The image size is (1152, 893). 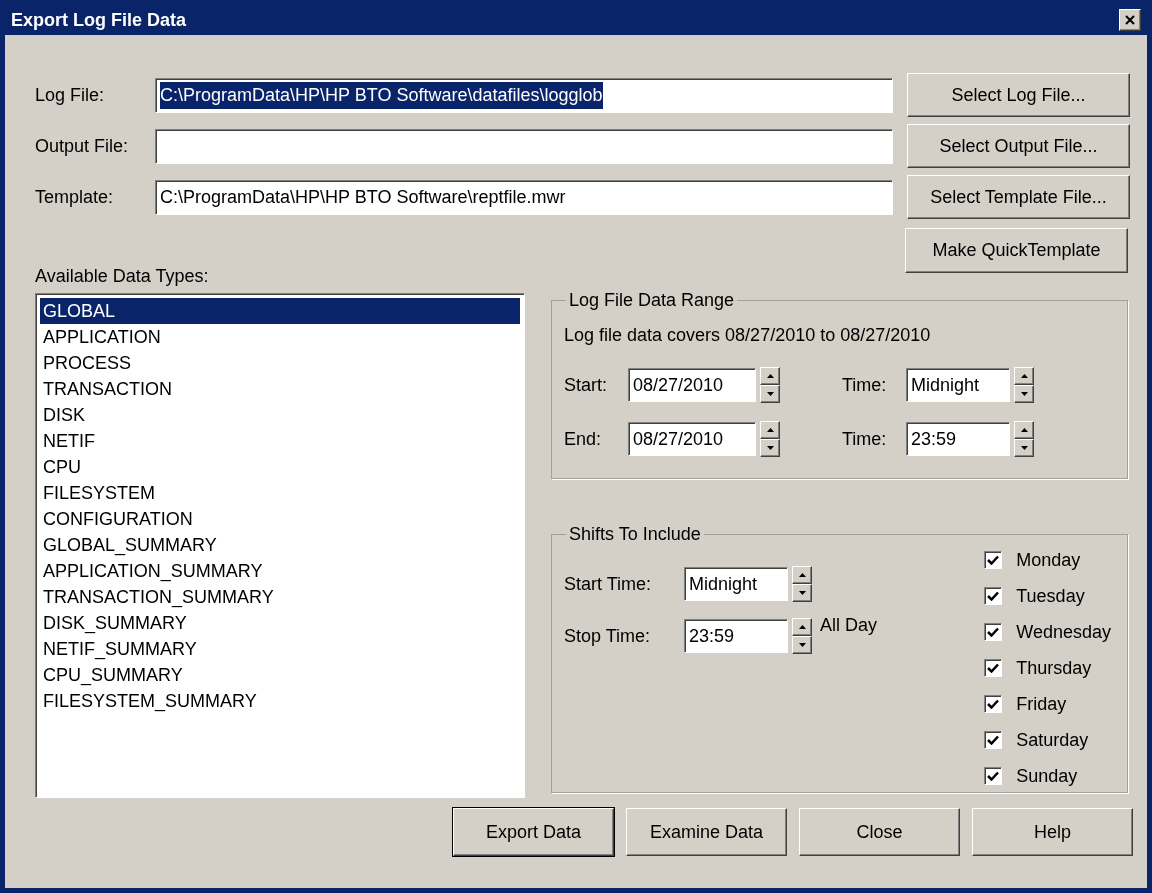 What do you see at coordinates (280, 415) in the screenshot?
I see `list-item: DISK` at bounding box center [280, 415].